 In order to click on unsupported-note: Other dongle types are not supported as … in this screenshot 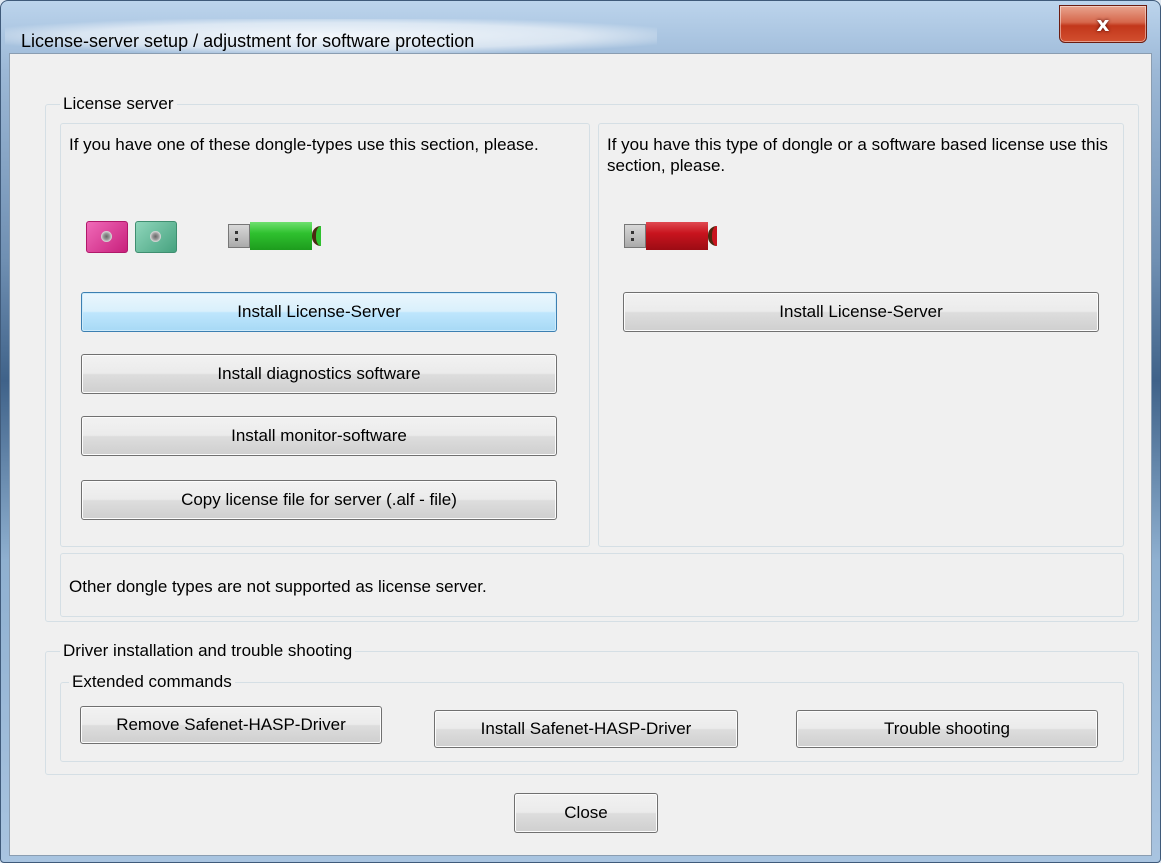, I will do `click(278, 586)`.